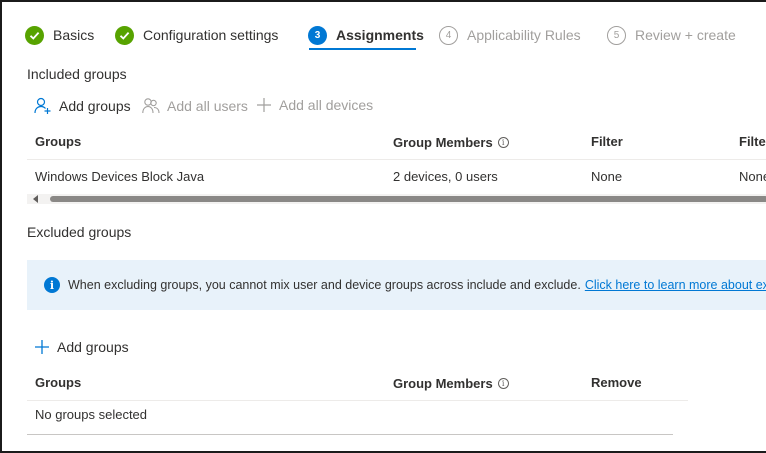  Describe the element at coordinates (79, 232) in the screenshot. I see `excluded-groups-heading: Excluded groups` at that location.